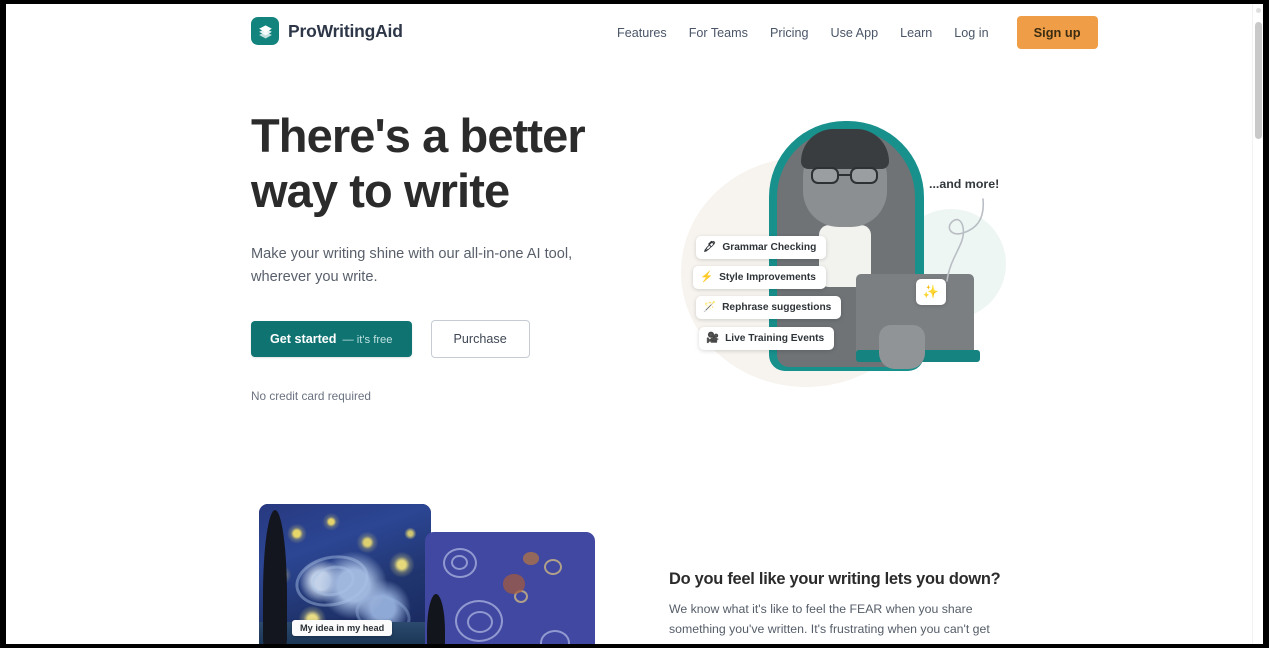 Image resolution: width=1269 pixels, height=648 pixels. I want to click on glasses-lens-right, so click(864, 175).